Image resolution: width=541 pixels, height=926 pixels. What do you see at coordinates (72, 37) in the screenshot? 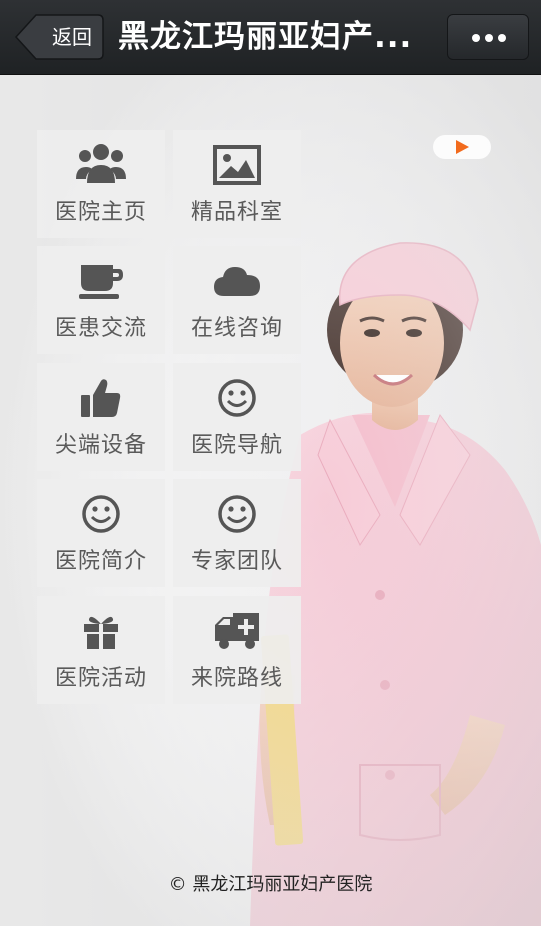
I see `back-button-label: 返回` at bounding box center [72, 37].